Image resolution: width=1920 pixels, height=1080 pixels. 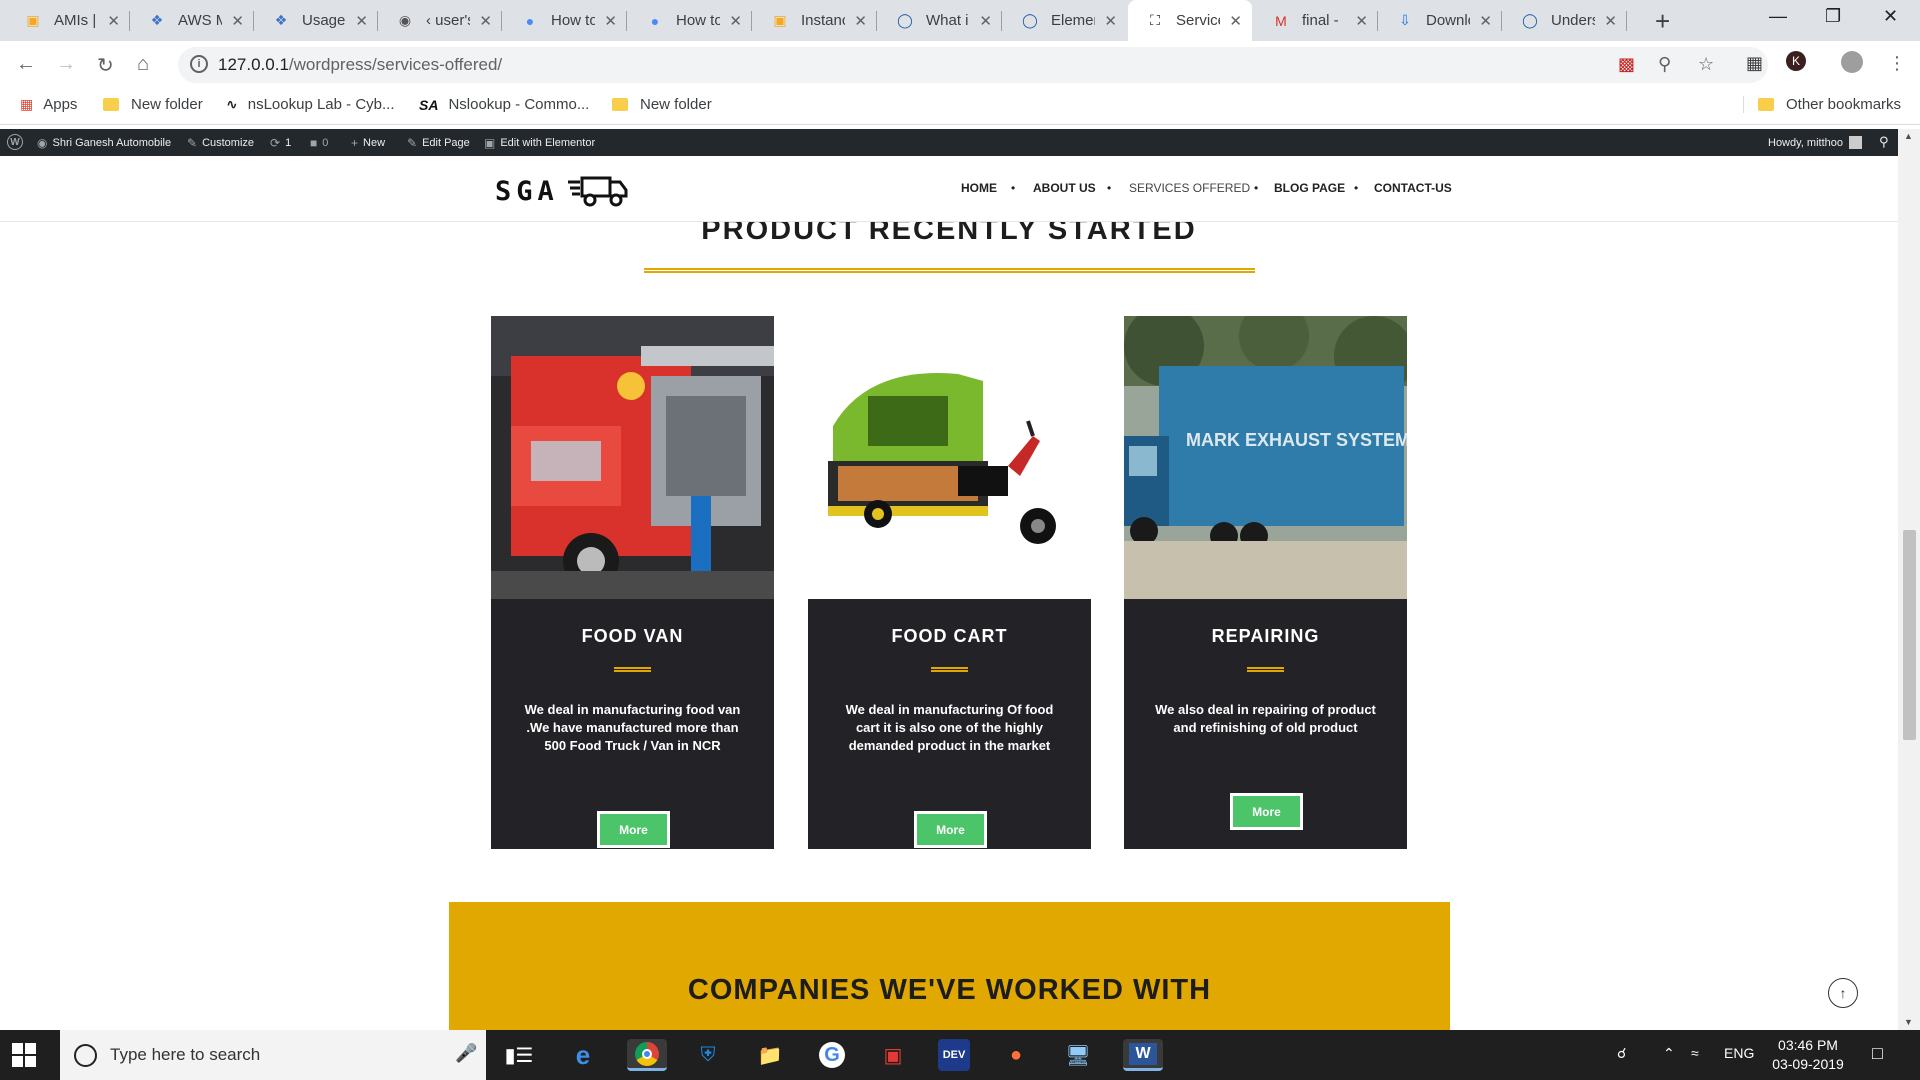 I want to click on url-text: 127.0.0.1/wordpress/services-offered/, so click(x=360, y=65).